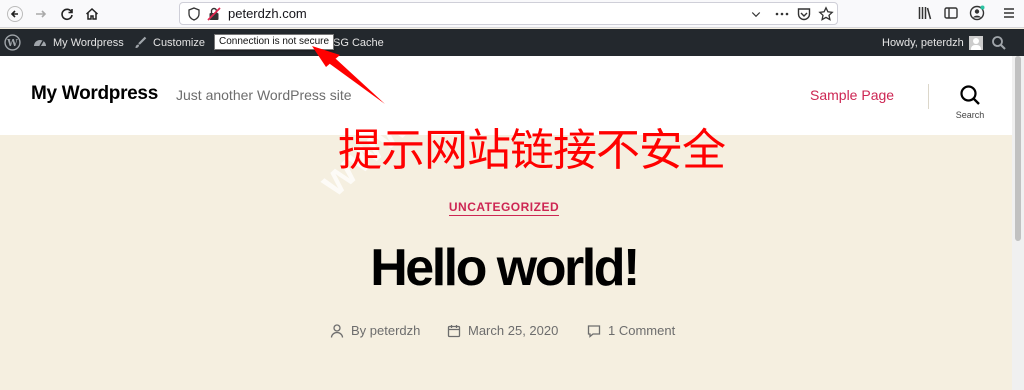 The width and height of the screenshot is (1024, 390). I want to click on admin-customize: Customize, so click(168, 42).